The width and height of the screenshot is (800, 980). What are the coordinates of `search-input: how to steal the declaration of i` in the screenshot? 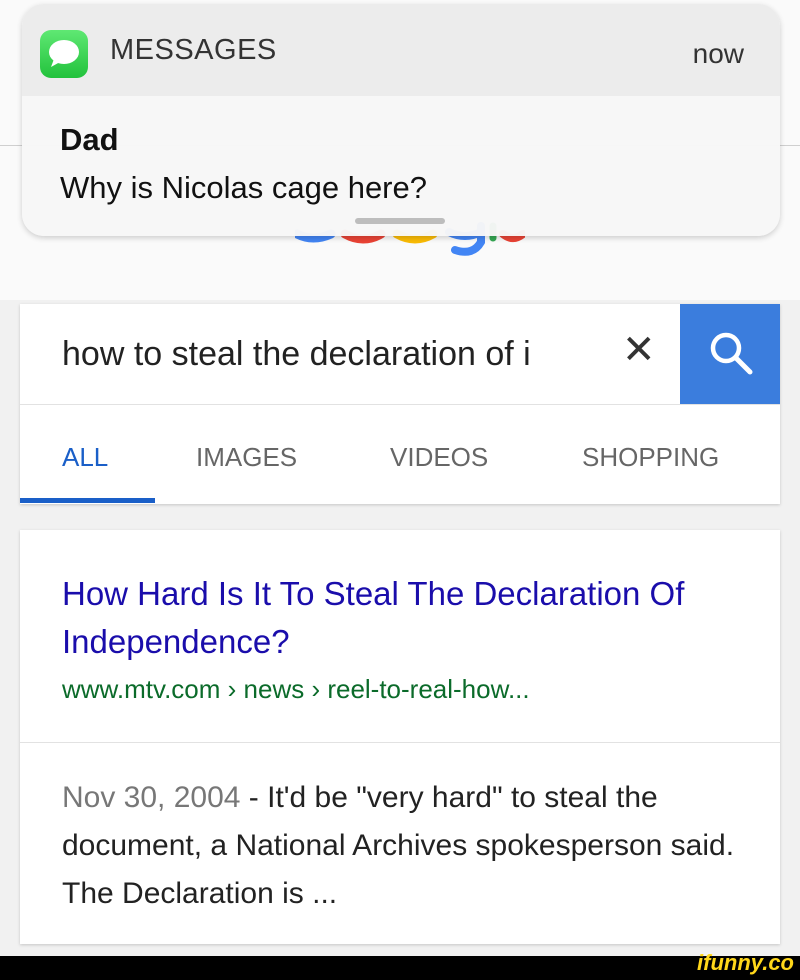 It's located at (296, 354).